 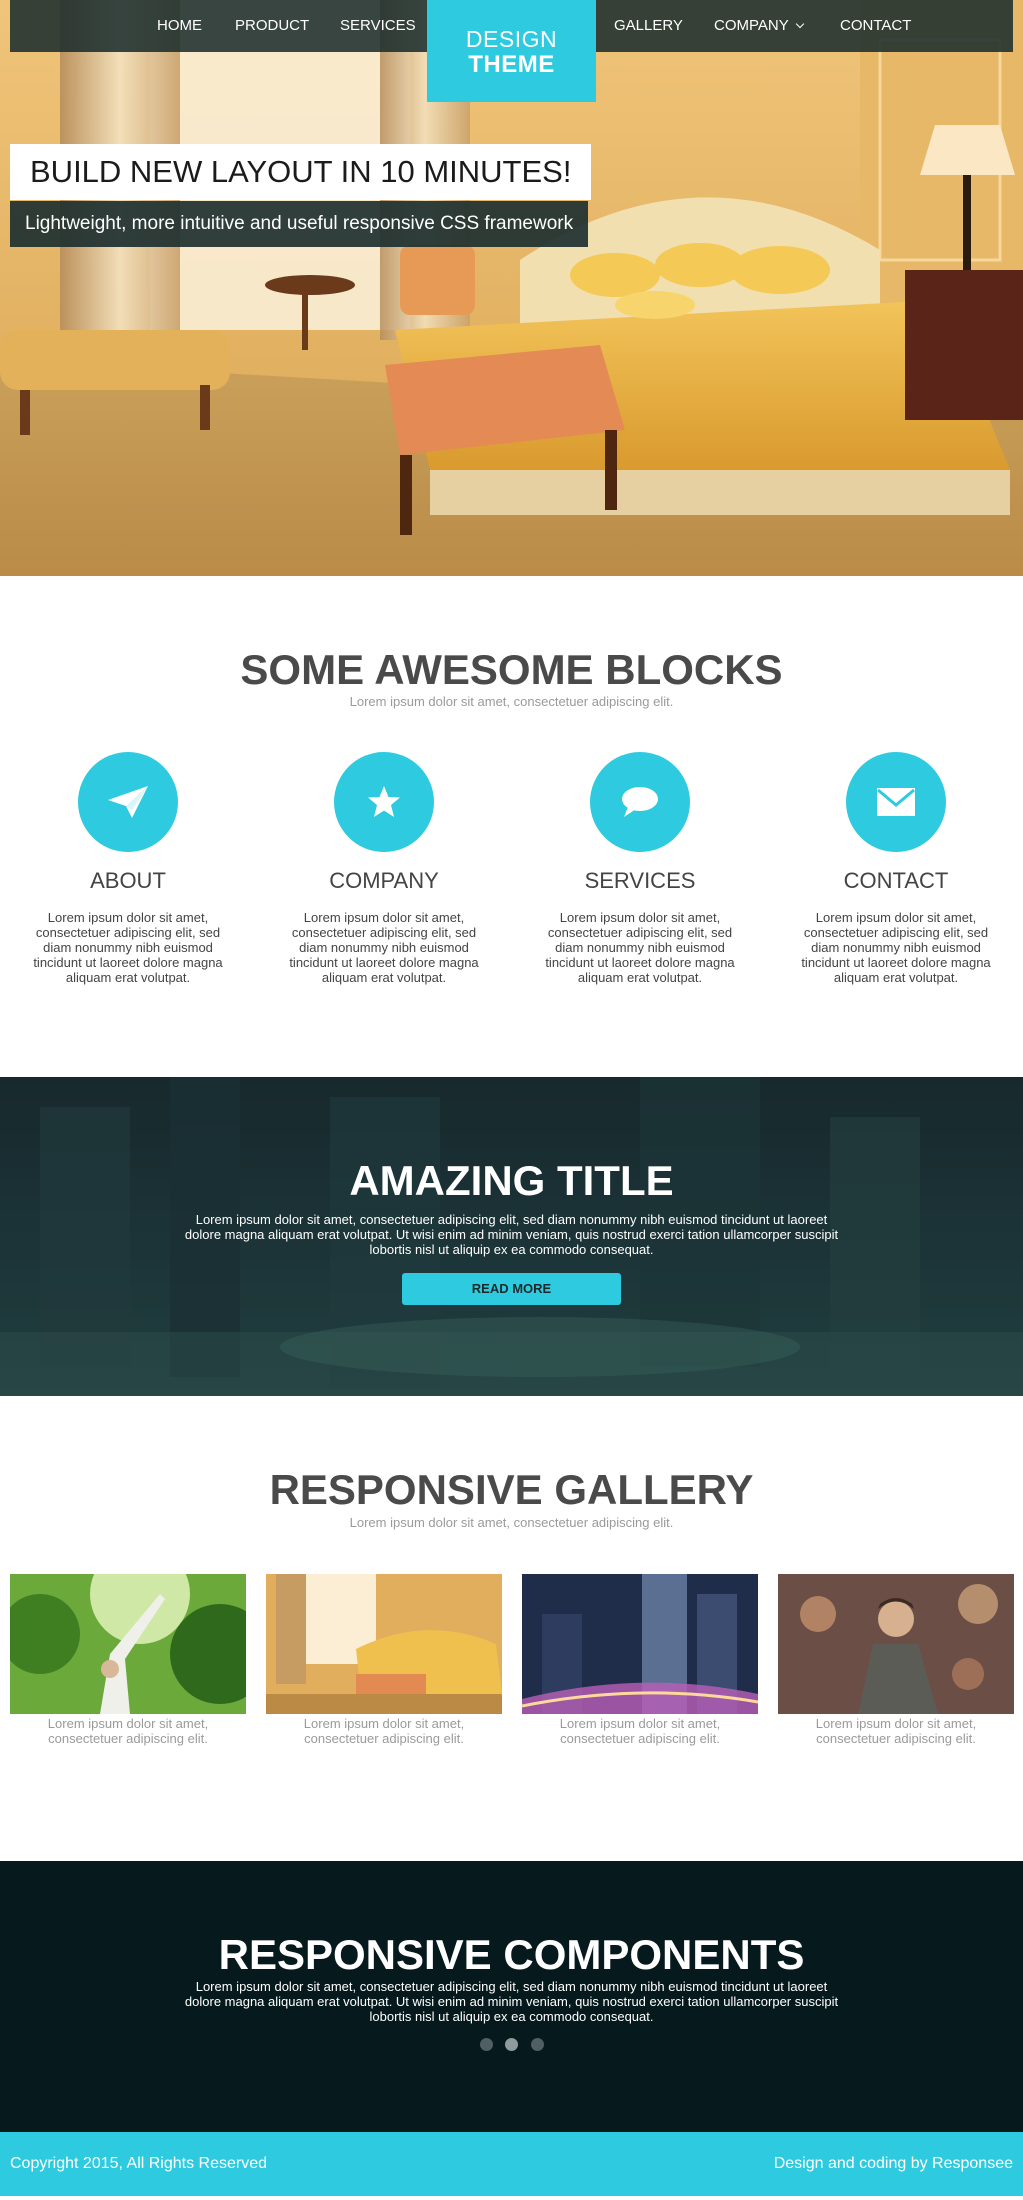 I want to click on site-logo: DESIGN THEME, so click(x=511, y=51).